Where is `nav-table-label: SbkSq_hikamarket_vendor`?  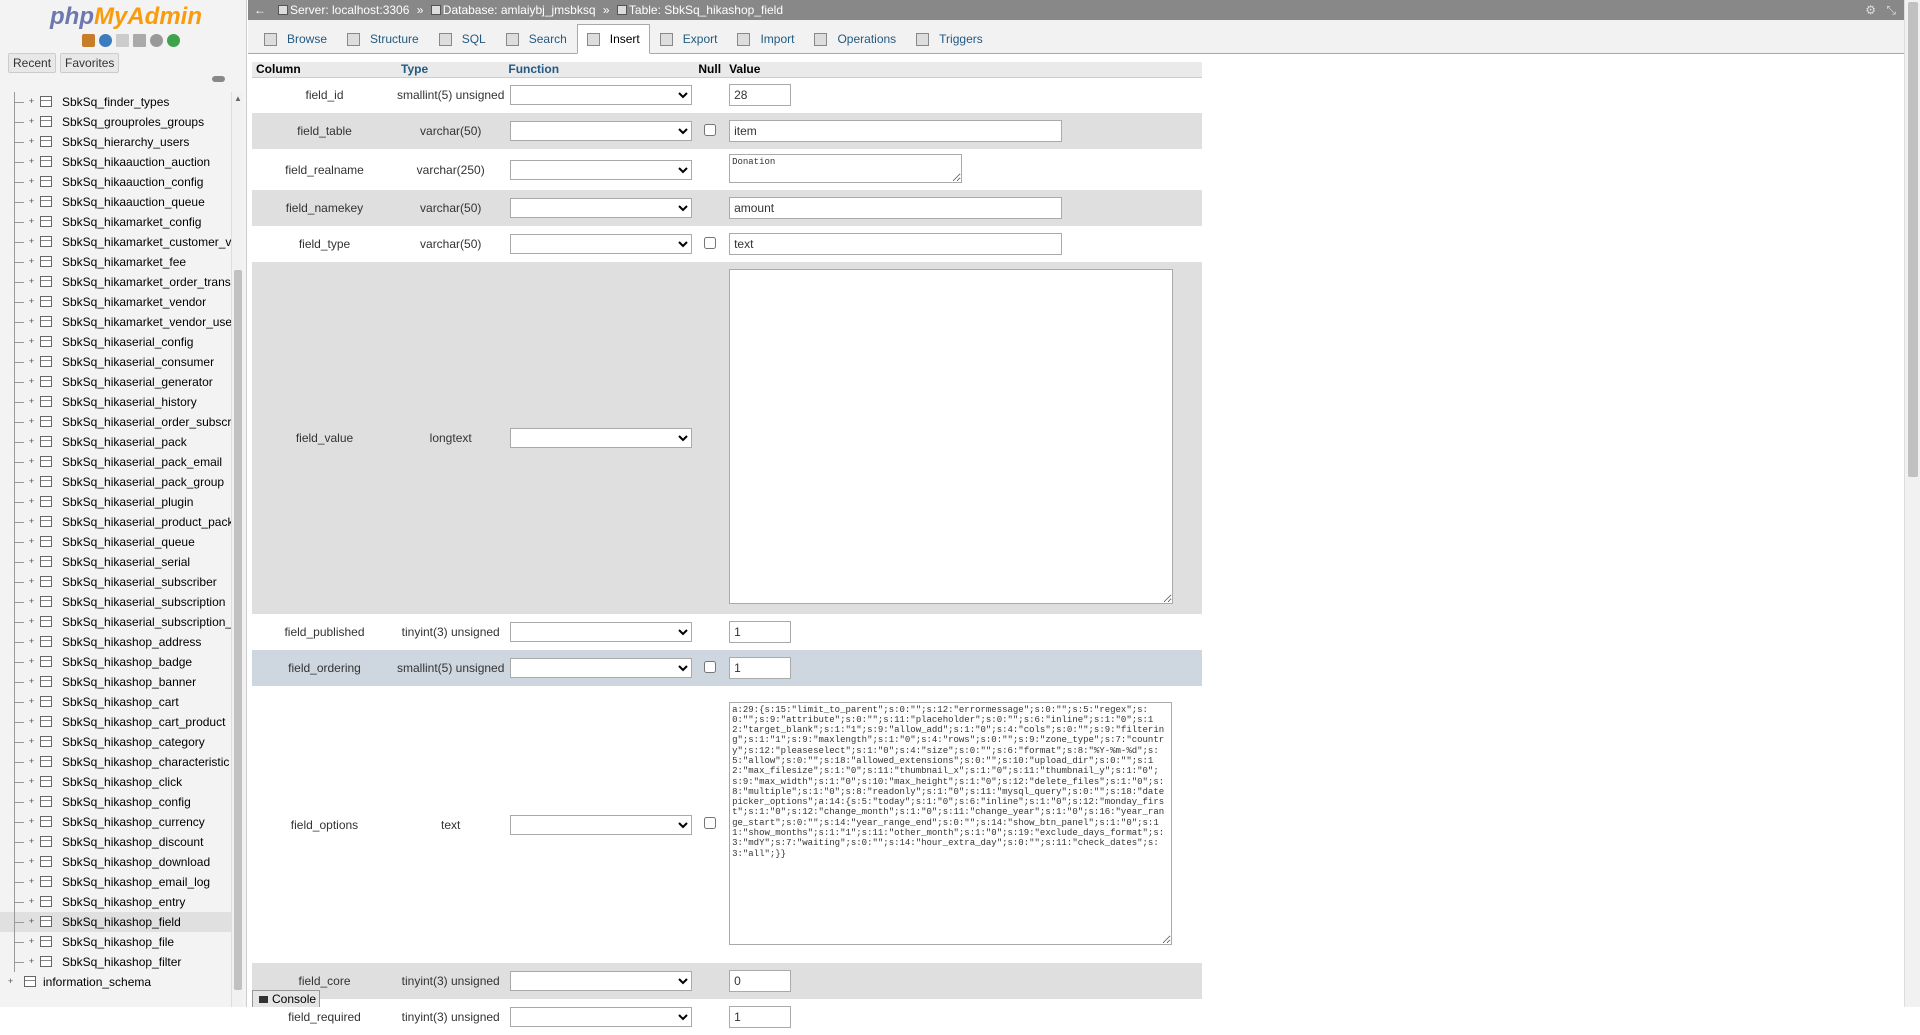
nav-table-label: SbkSq_hikamarket_vendor is located at coordinates (134, 302).